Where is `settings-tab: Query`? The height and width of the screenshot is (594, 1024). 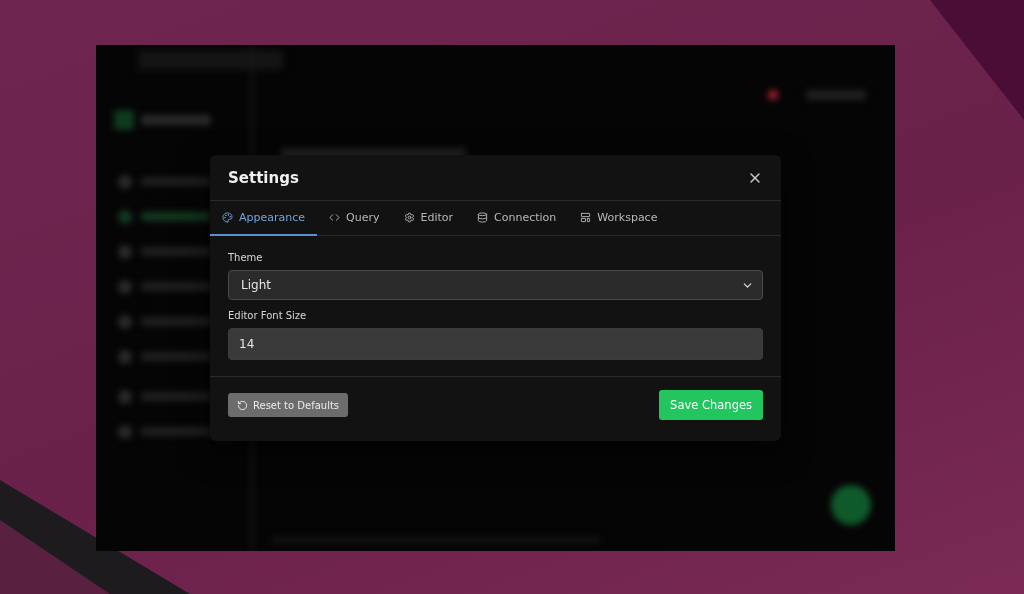 settings-tab: Query is located at coordinates (354, 218).